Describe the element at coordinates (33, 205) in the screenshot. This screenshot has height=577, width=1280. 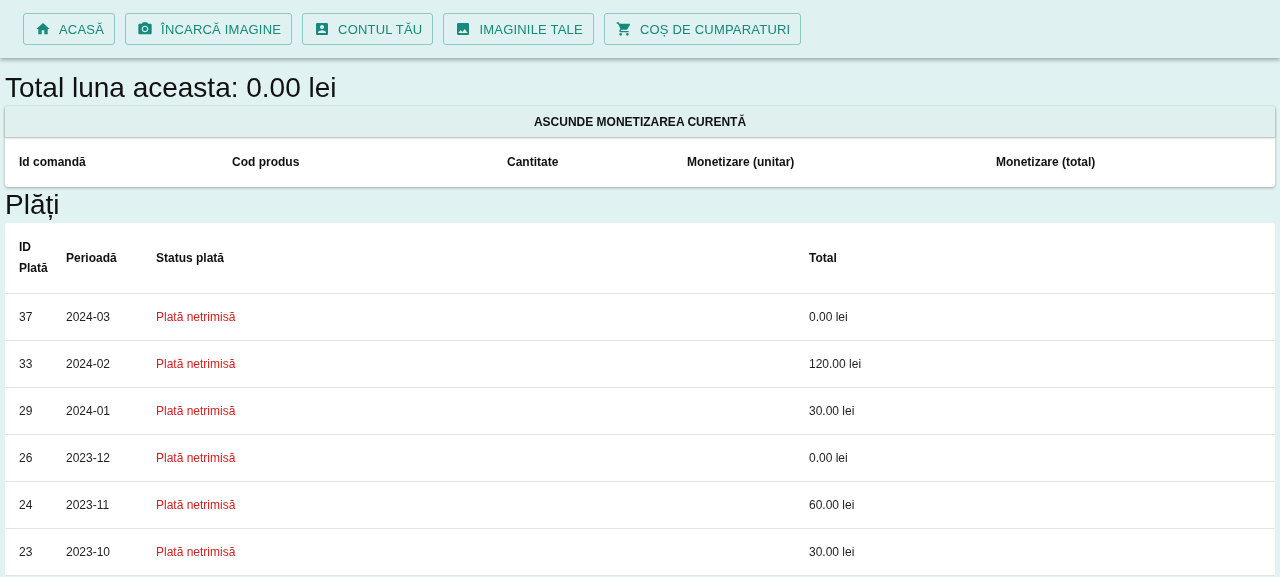
I see `section-title: Plăți` at that location.